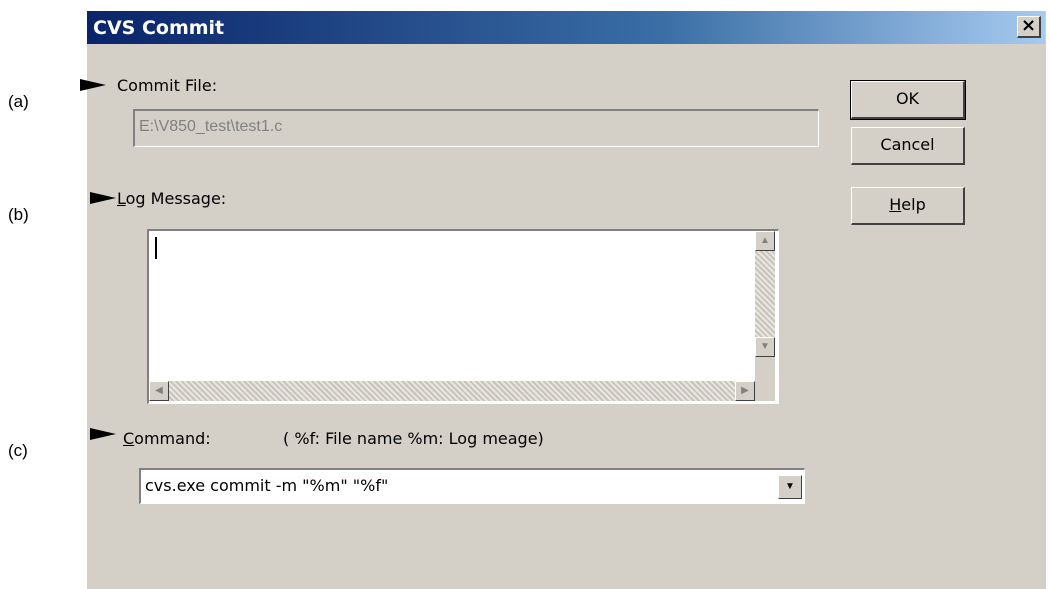  What do you see at coordinates (93, 85) in the screenshot?
I see `annotation-a-arrow` at bounding box center [93, 85].